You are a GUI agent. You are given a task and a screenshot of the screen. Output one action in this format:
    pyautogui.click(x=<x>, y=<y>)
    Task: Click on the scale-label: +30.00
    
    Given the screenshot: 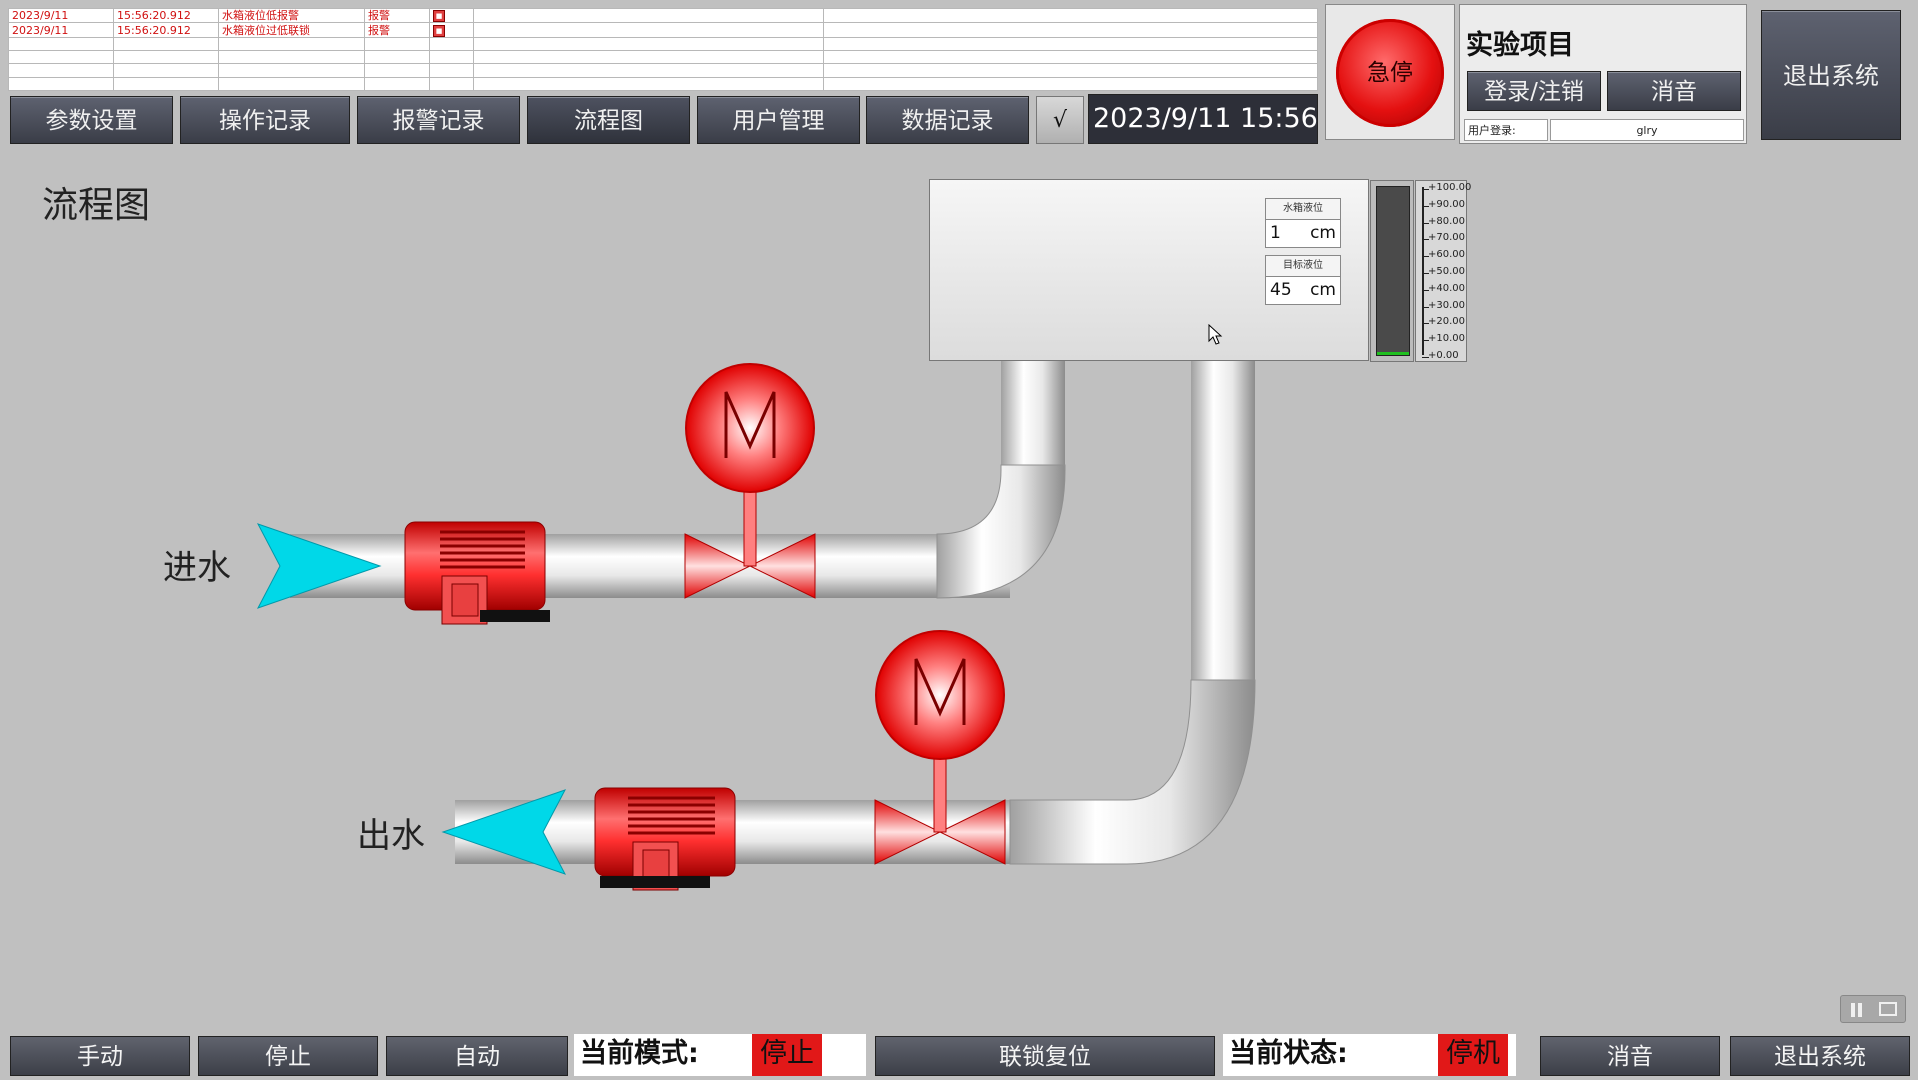 What is the action you would take?
    pyautogui.click(x=1447, y=305)
    